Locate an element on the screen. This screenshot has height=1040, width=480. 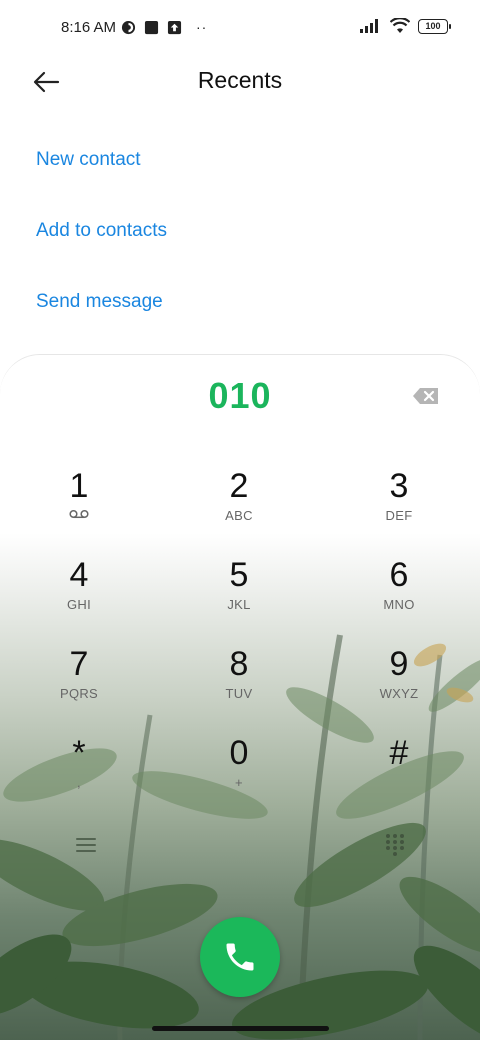
key-5: 5 JKL is located at coordinates (239, 596).